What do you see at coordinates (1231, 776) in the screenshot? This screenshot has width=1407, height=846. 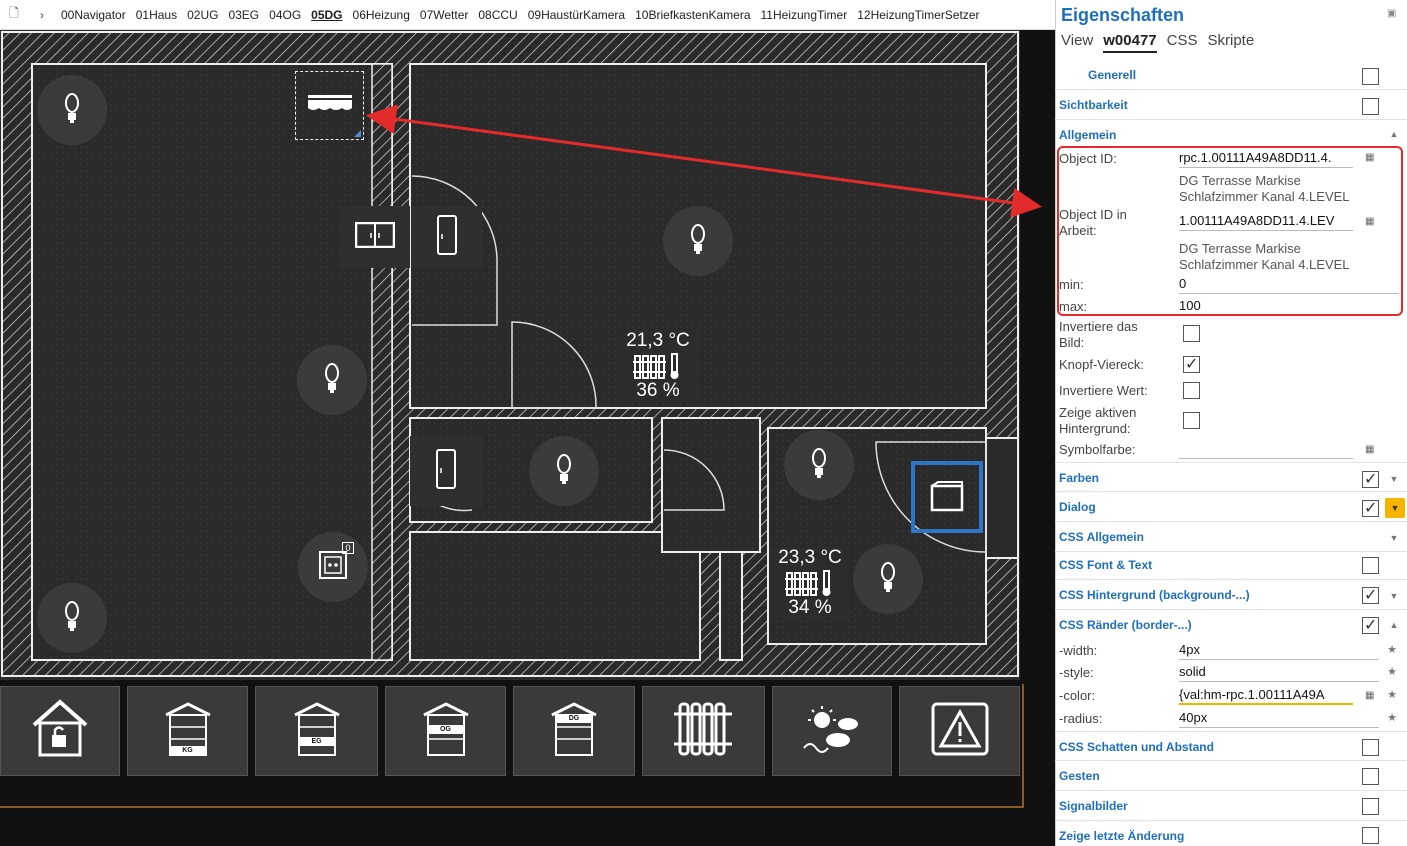 I see `group-gesten: Gesten` at bounding box center [1231, 776].